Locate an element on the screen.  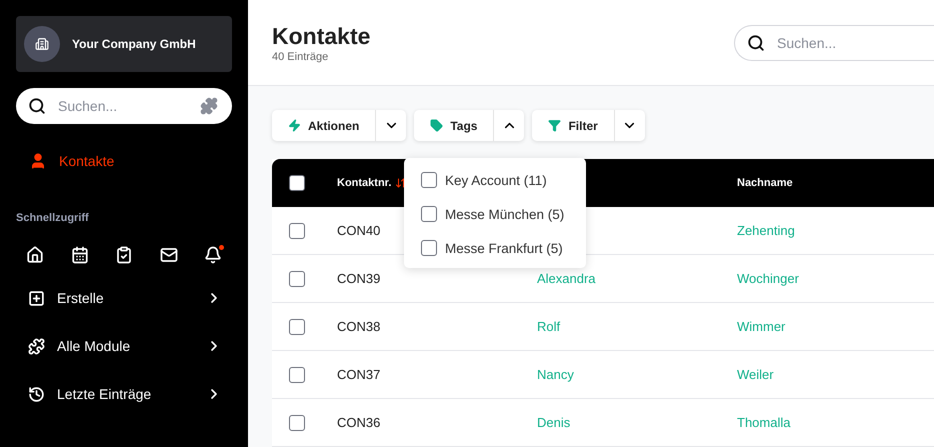
tag-label: Key Account (11) is located at coordinates (496, 180).